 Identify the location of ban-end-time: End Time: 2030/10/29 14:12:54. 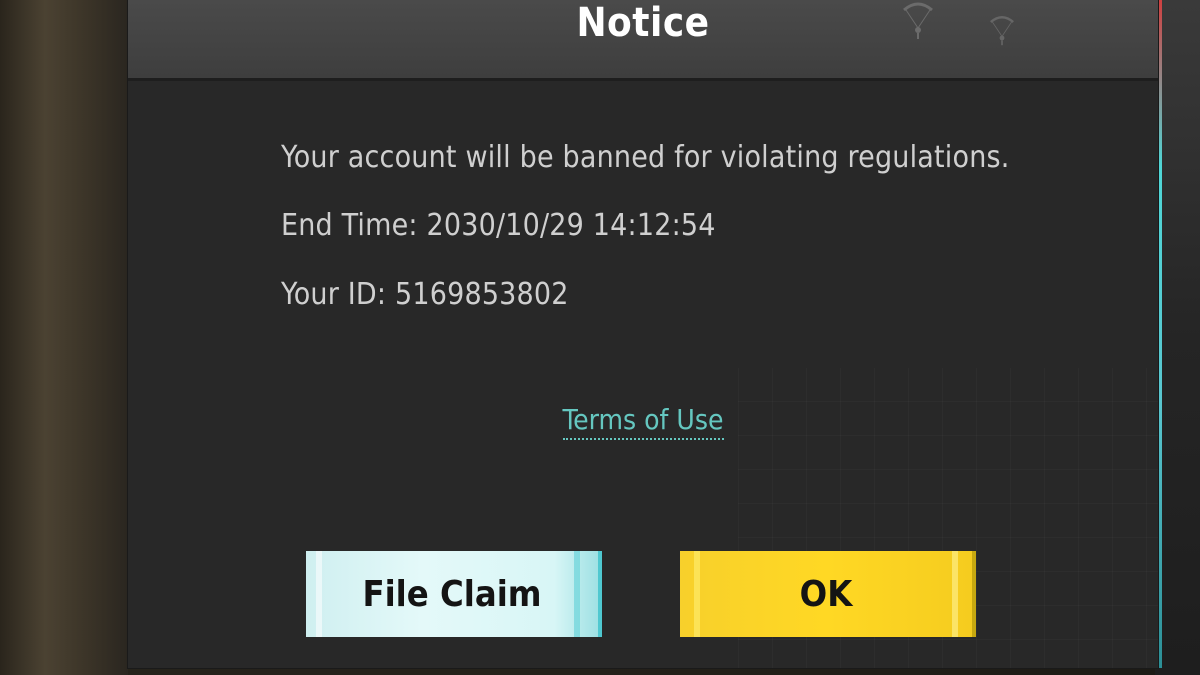
(498, 225).